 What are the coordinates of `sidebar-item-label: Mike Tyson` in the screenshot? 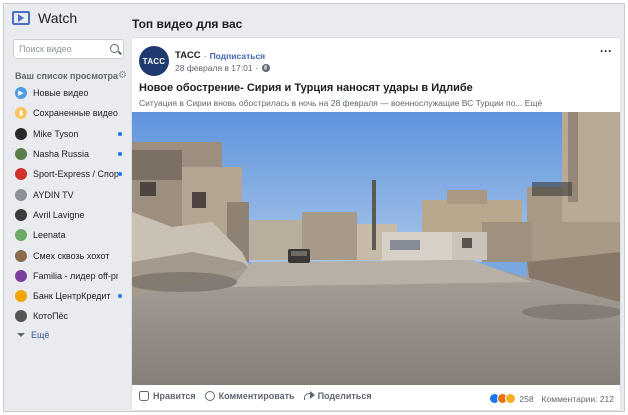 It's located at (56, 133).